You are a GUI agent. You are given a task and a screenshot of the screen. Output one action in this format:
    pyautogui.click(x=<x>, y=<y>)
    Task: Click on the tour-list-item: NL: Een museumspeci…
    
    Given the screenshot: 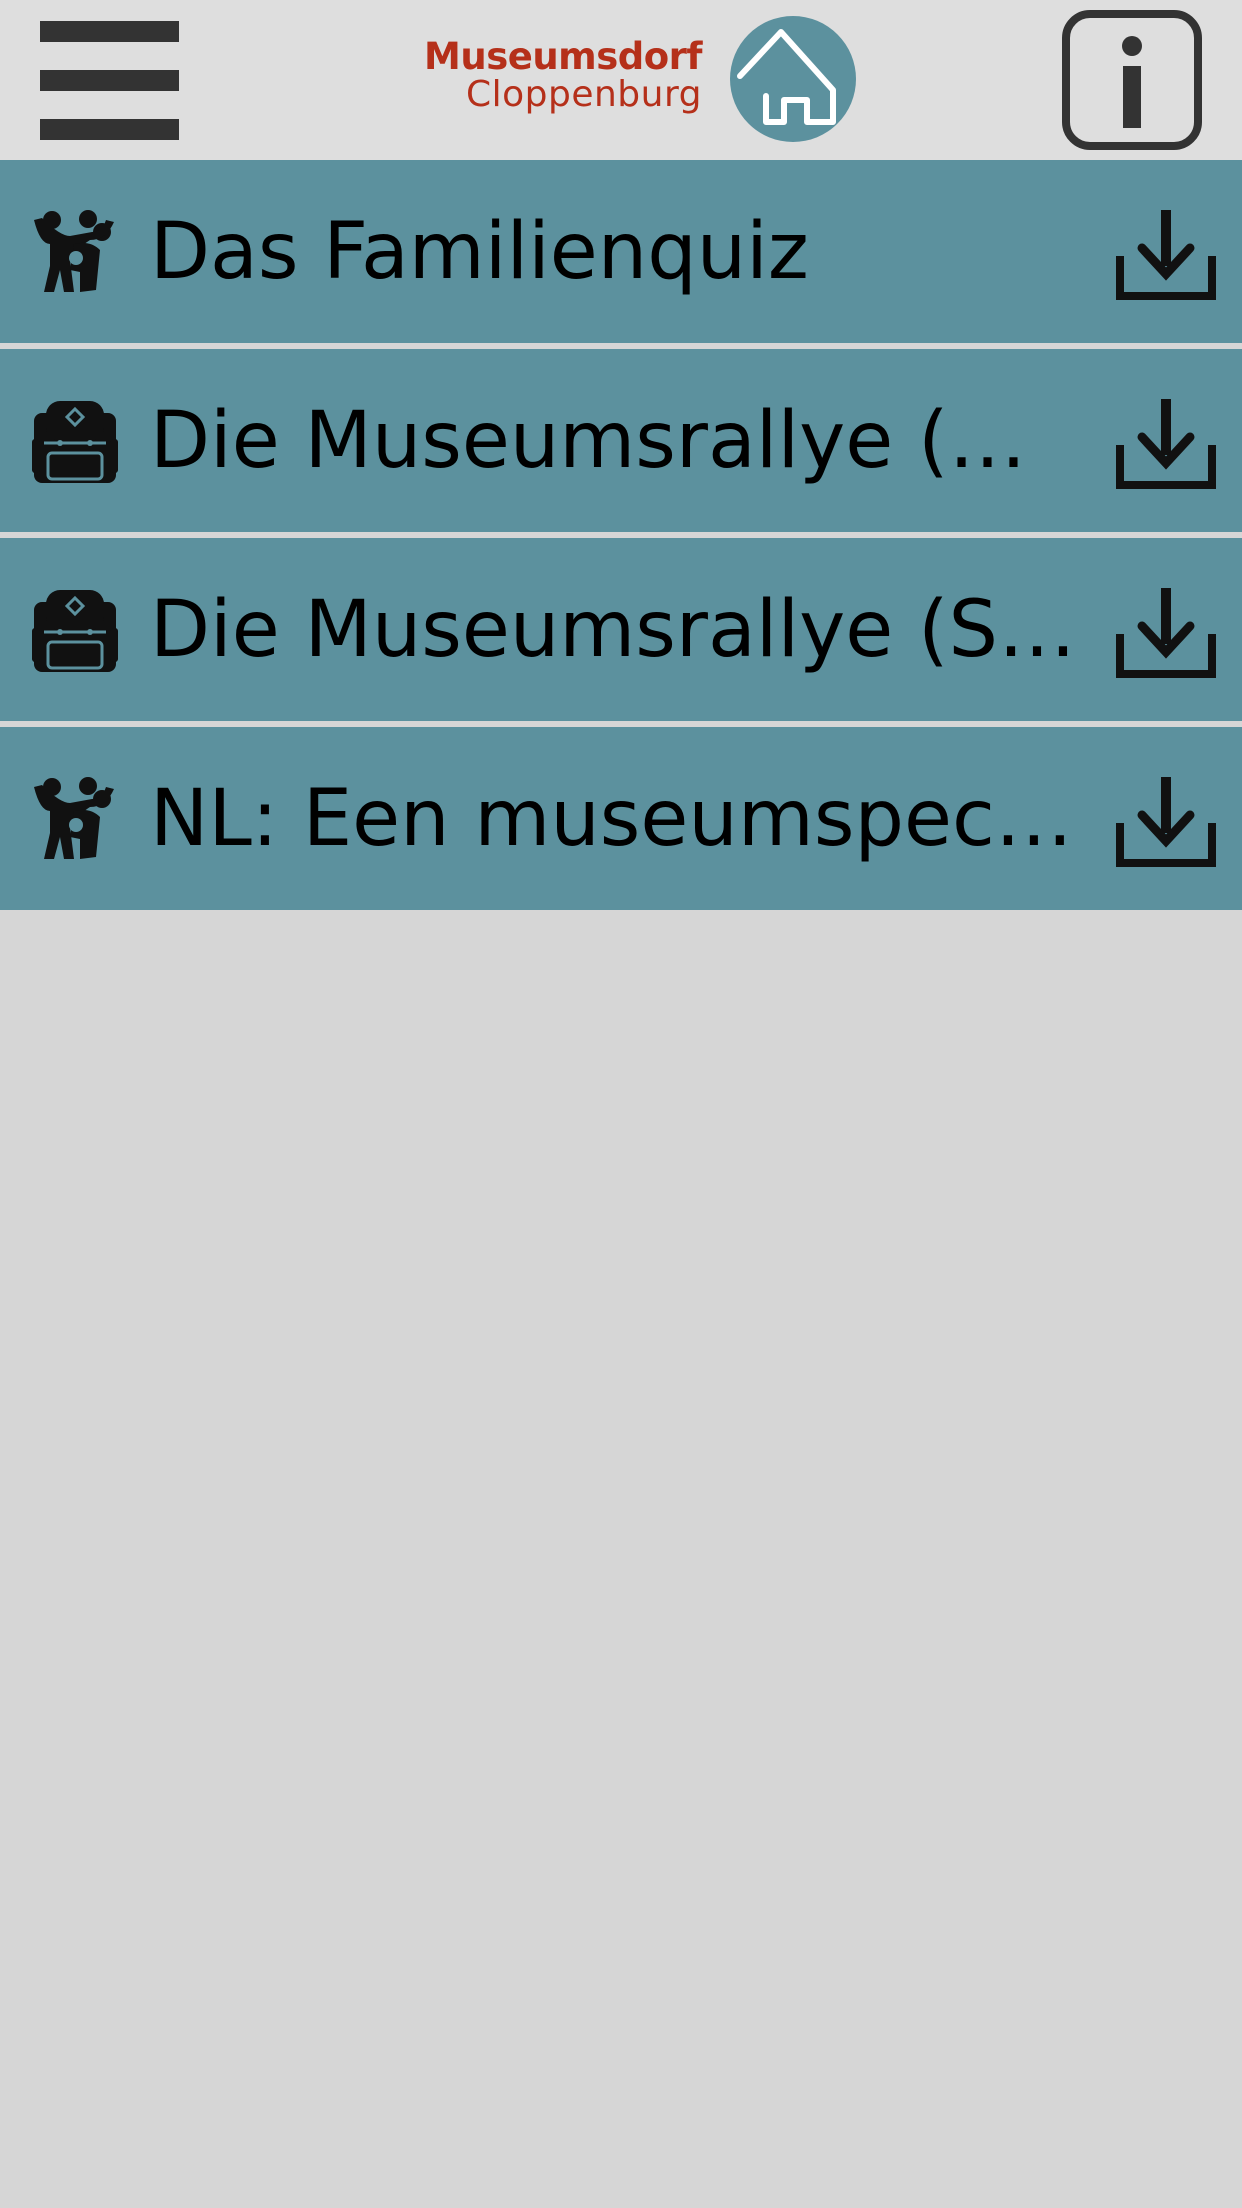 What is the action you would take?
    pyautogui.click(x=621, y=818)
    